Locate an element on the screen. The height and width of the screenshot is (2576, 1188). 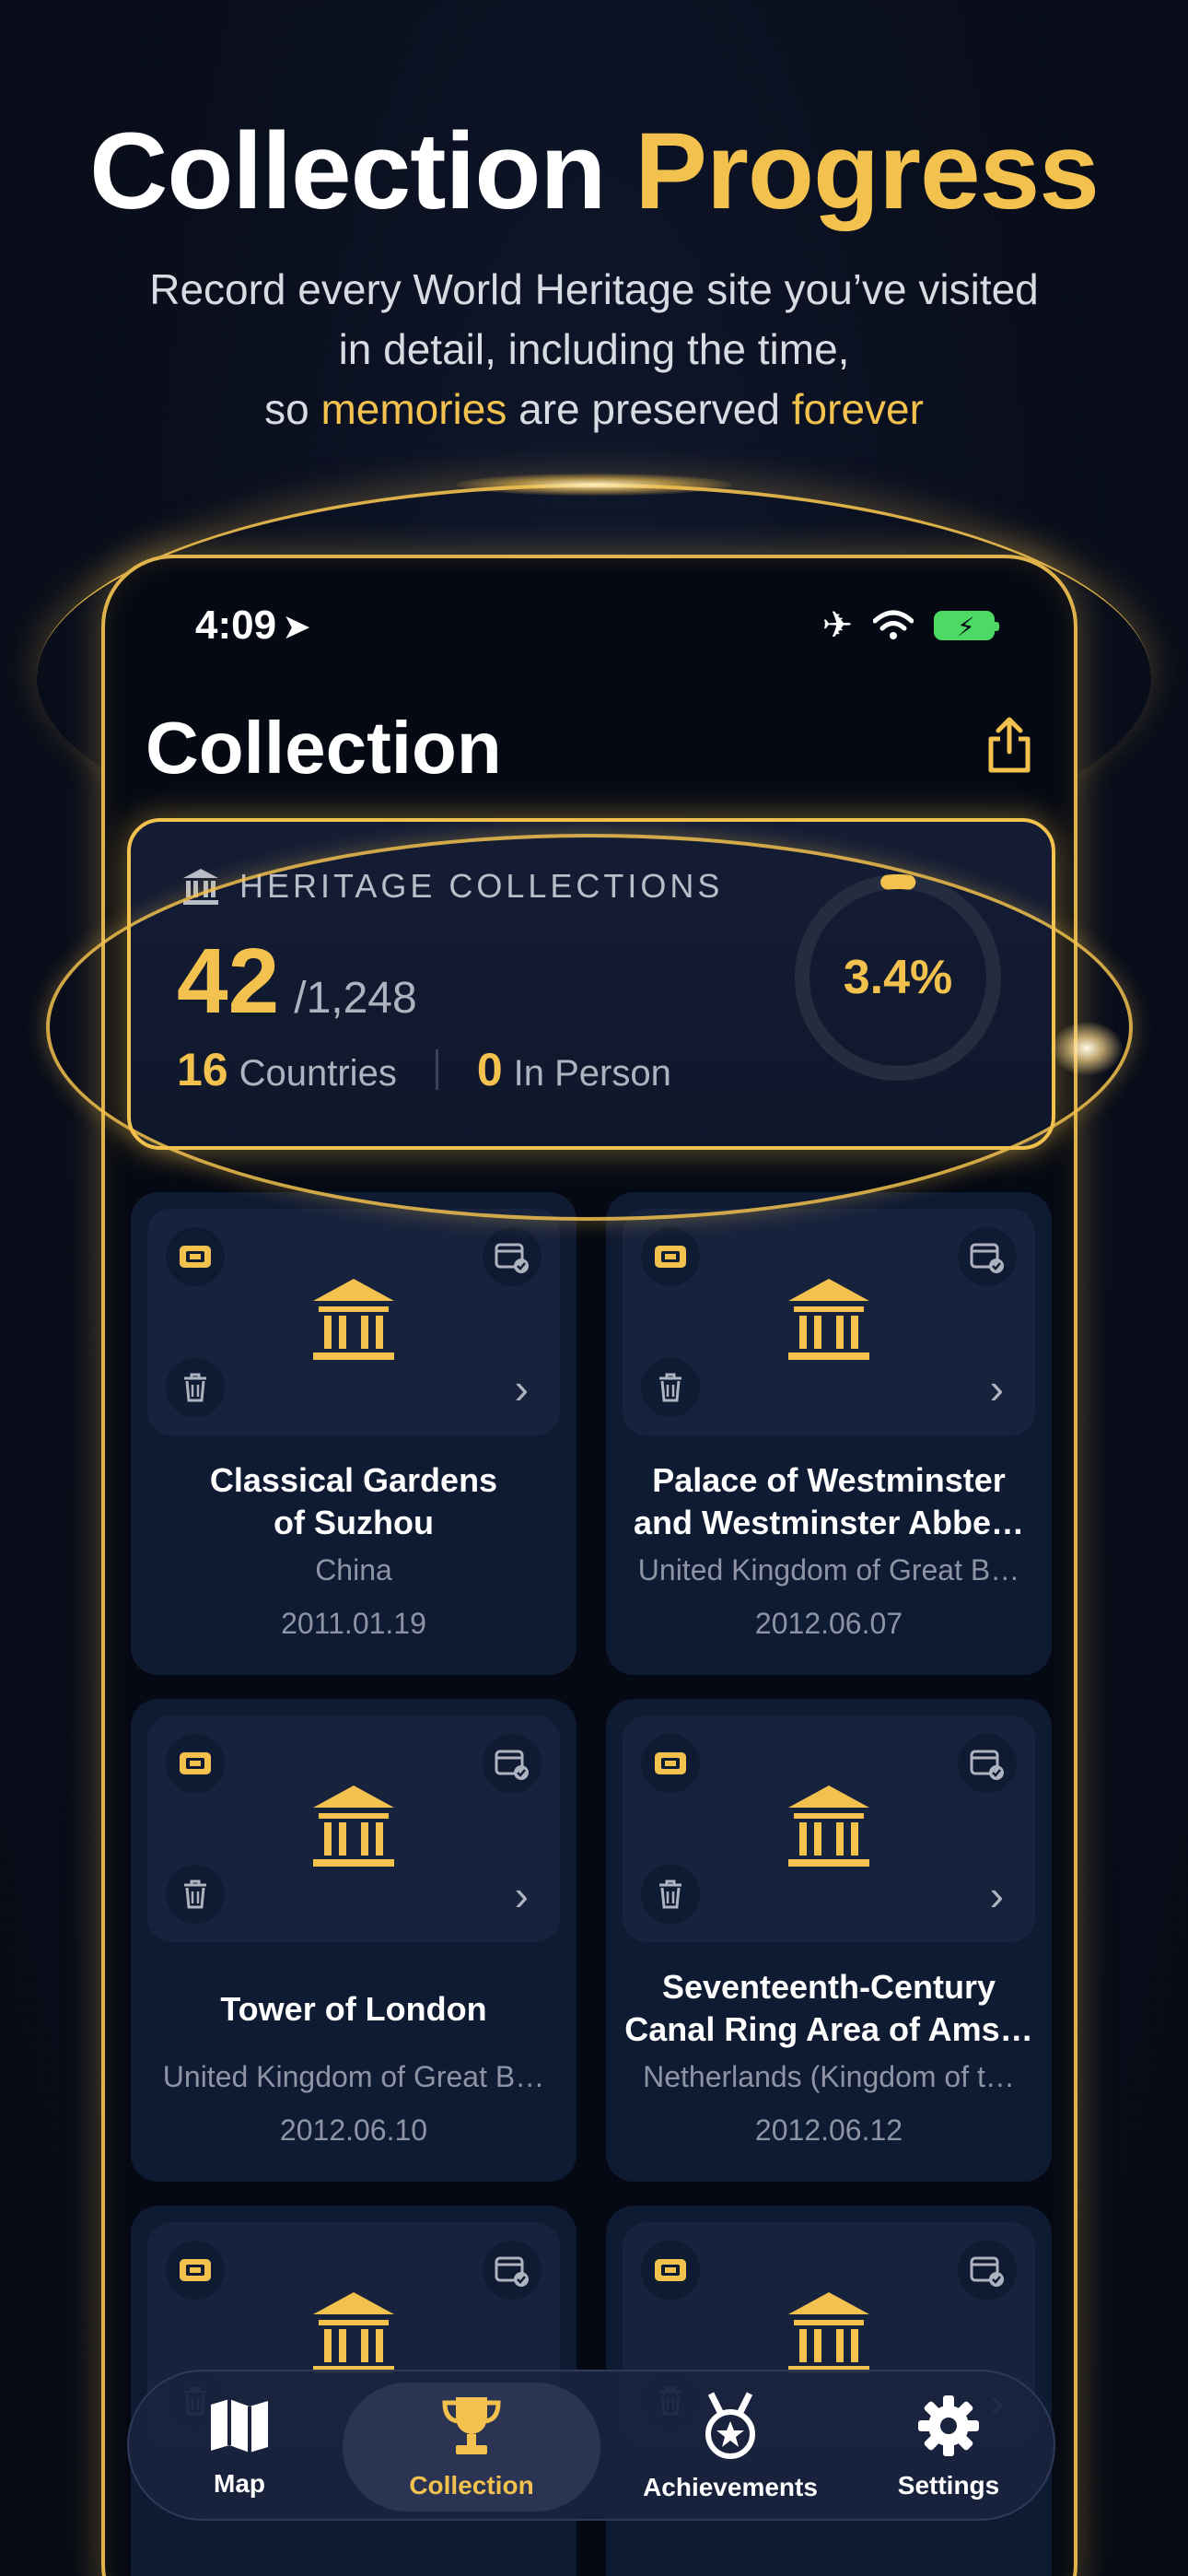
site-name-line-1: Tower of London is located at coordinates (353, 2009).